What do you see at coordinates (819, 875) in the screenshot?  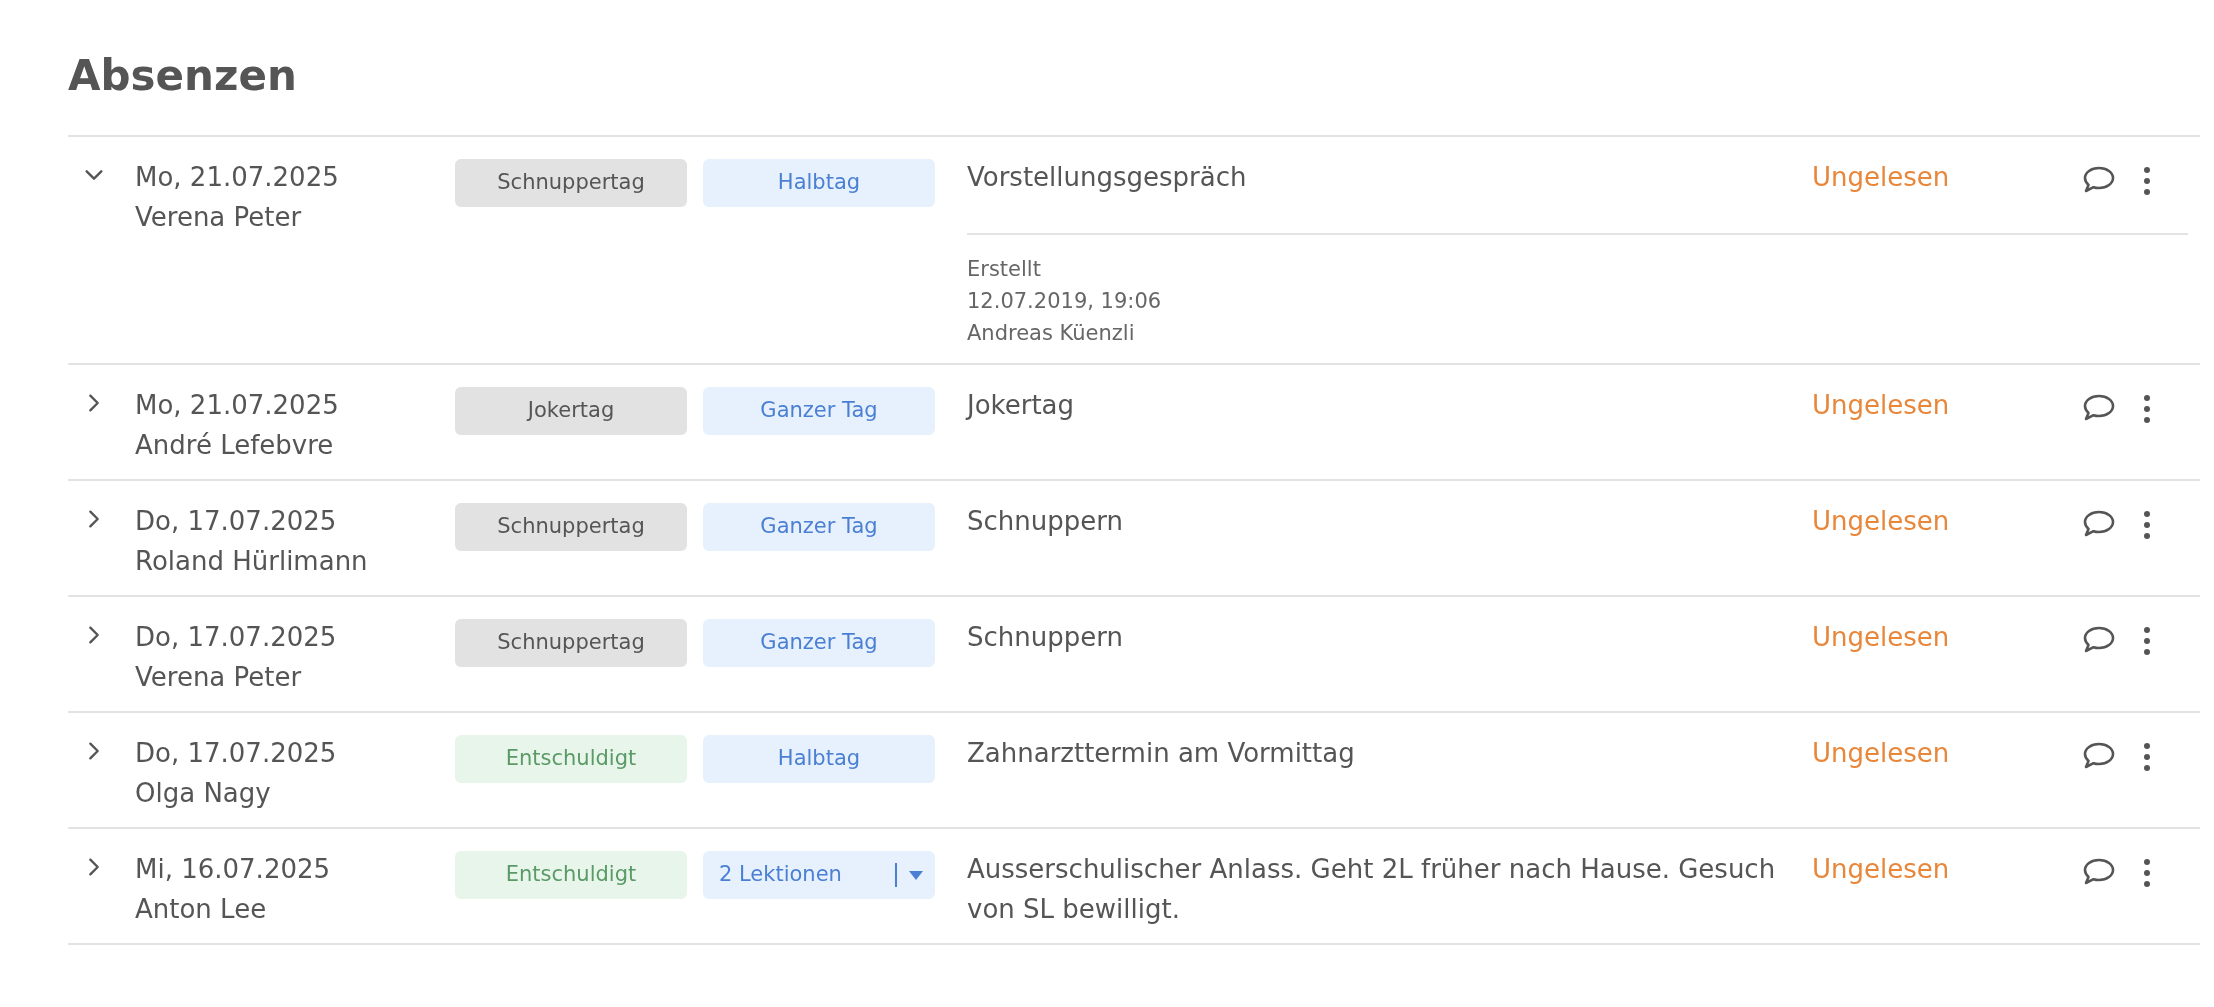 I see `duration-dropdown: 2 Lektionen` at bounding box center [819, 875].